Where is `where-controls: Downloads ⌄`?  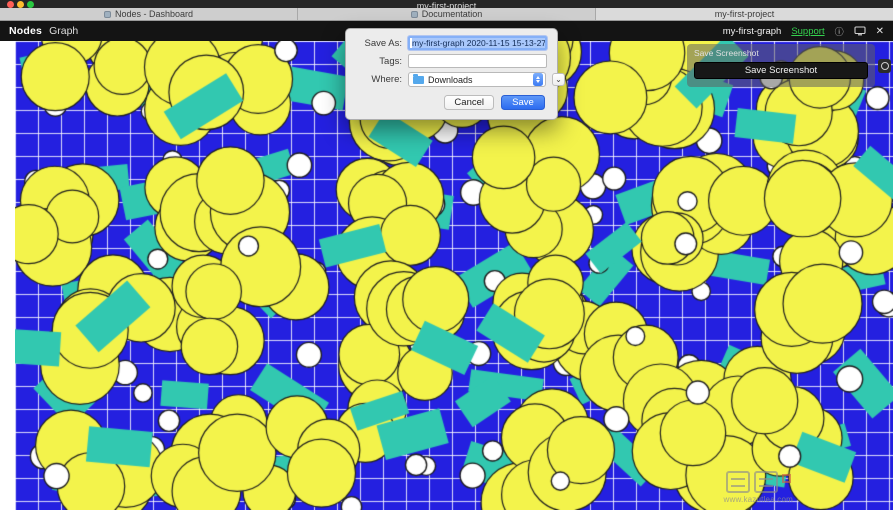
where-controls: Downloads ⌄ is located at coordinates (486, 79).